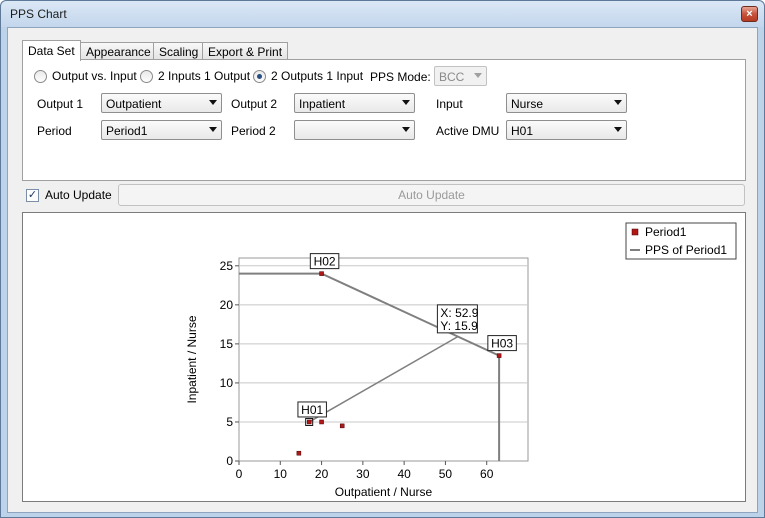  Describe the element at coordinates (54, 131) in the screenshot. I see `period-label: Period` at that location.